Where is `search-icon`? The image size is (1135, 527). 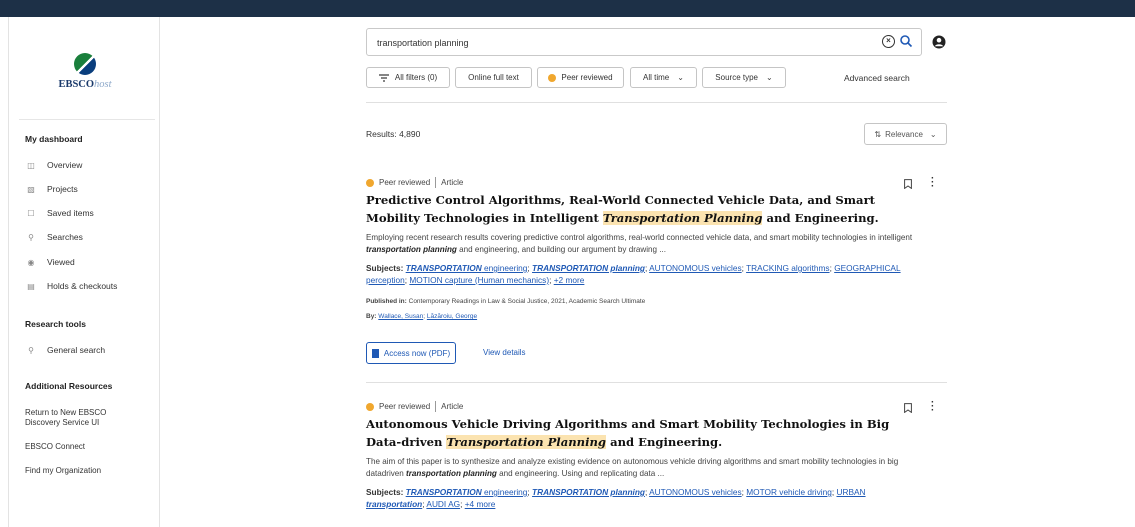 search-icon is located at coordinates (906, 41).